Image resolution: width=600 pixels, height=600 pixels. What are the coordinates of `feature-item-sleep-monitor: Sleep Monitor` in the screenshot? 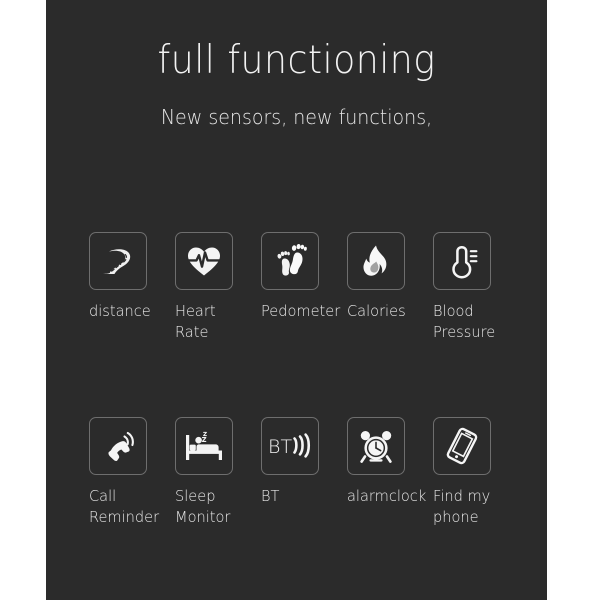 It's located at (218, 472).